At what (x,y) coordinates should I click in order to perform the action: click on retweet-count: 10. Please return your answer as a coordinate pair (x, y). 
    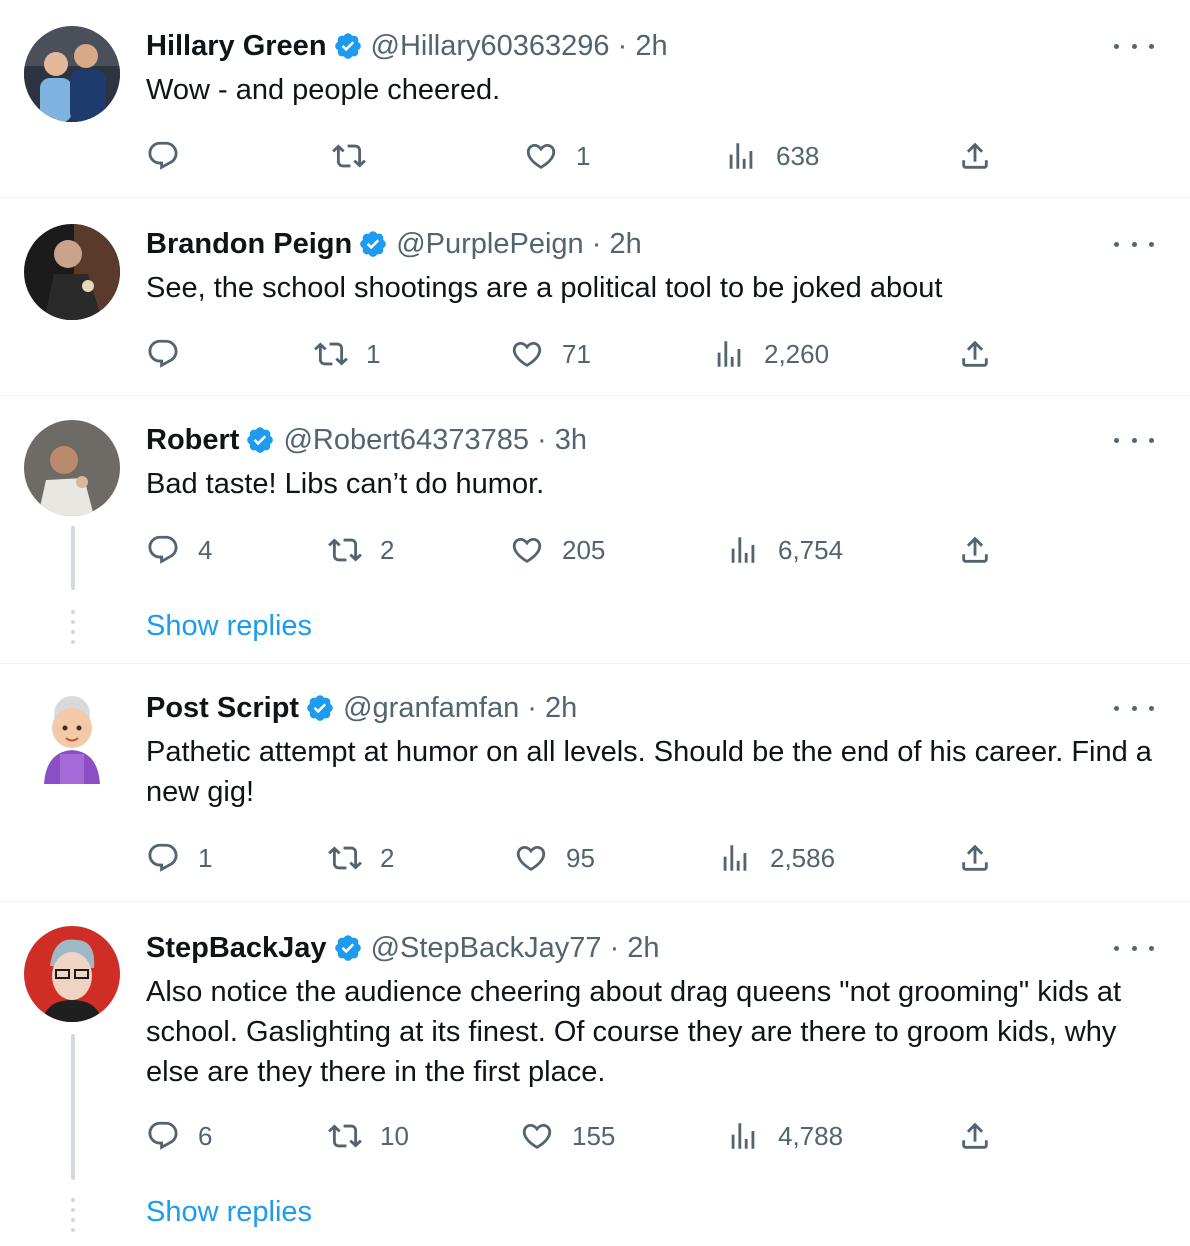
    Looking at the image, I should click on (394, 1135).